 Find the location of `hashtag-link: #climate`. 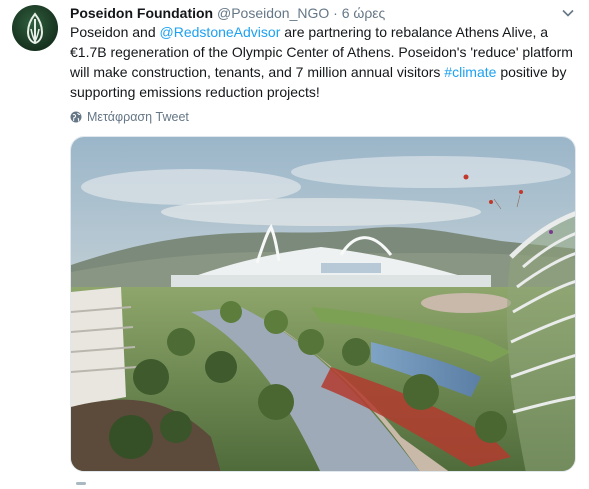

hashtag-link: #climate is located at coordinates (470, 72).